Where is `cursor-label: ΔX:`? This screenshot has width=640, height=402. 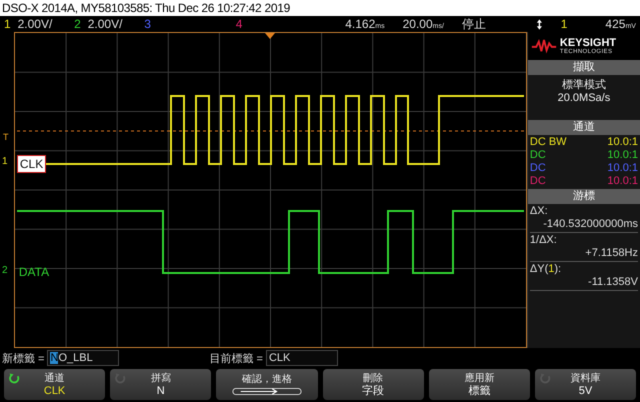 cursor-label: ΔX: is located at coordinates (539, 211).